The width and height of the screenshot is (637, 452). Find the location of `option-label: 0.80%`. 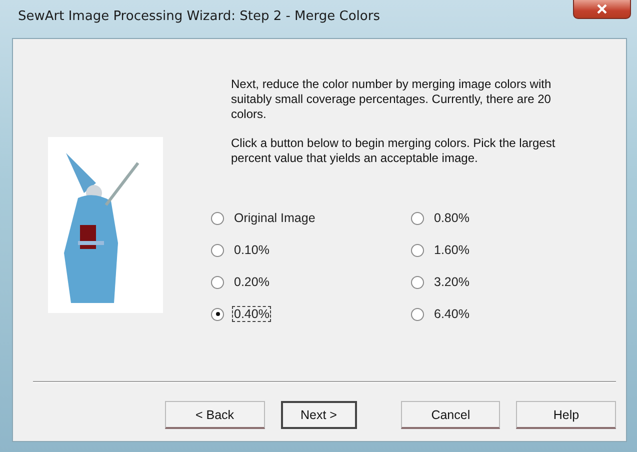

option-label: 0.80% is located at coordinates (452, 218).